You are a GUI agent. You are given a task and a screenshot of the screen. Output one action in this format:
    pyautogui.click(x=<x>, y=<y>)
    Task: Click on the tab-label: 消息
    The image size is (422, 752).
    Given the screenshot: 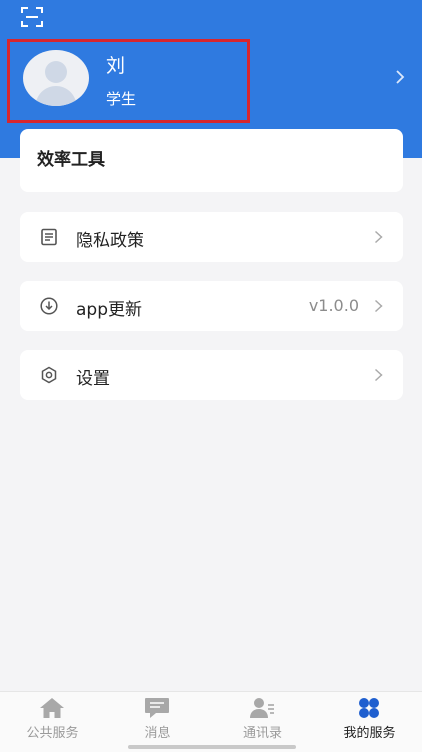 What is the action you would take?
    pyautogui.click(x=157, y=733)
    